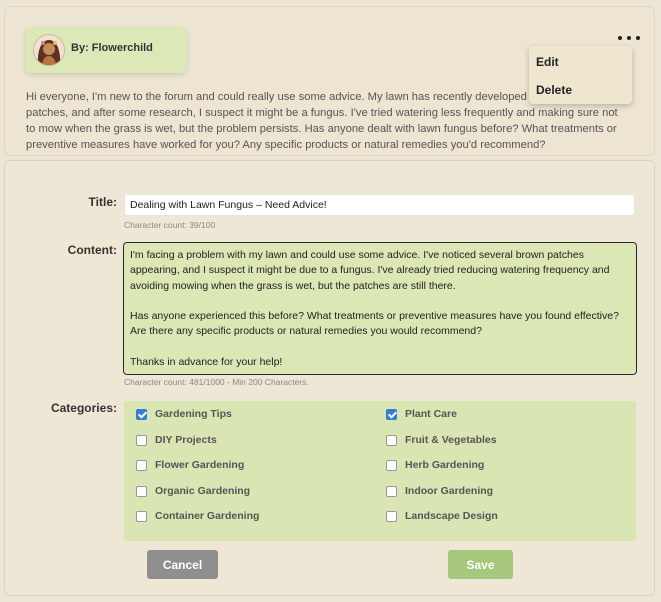  I want to click on edit-menu-item: Edit, so click(547, 62).